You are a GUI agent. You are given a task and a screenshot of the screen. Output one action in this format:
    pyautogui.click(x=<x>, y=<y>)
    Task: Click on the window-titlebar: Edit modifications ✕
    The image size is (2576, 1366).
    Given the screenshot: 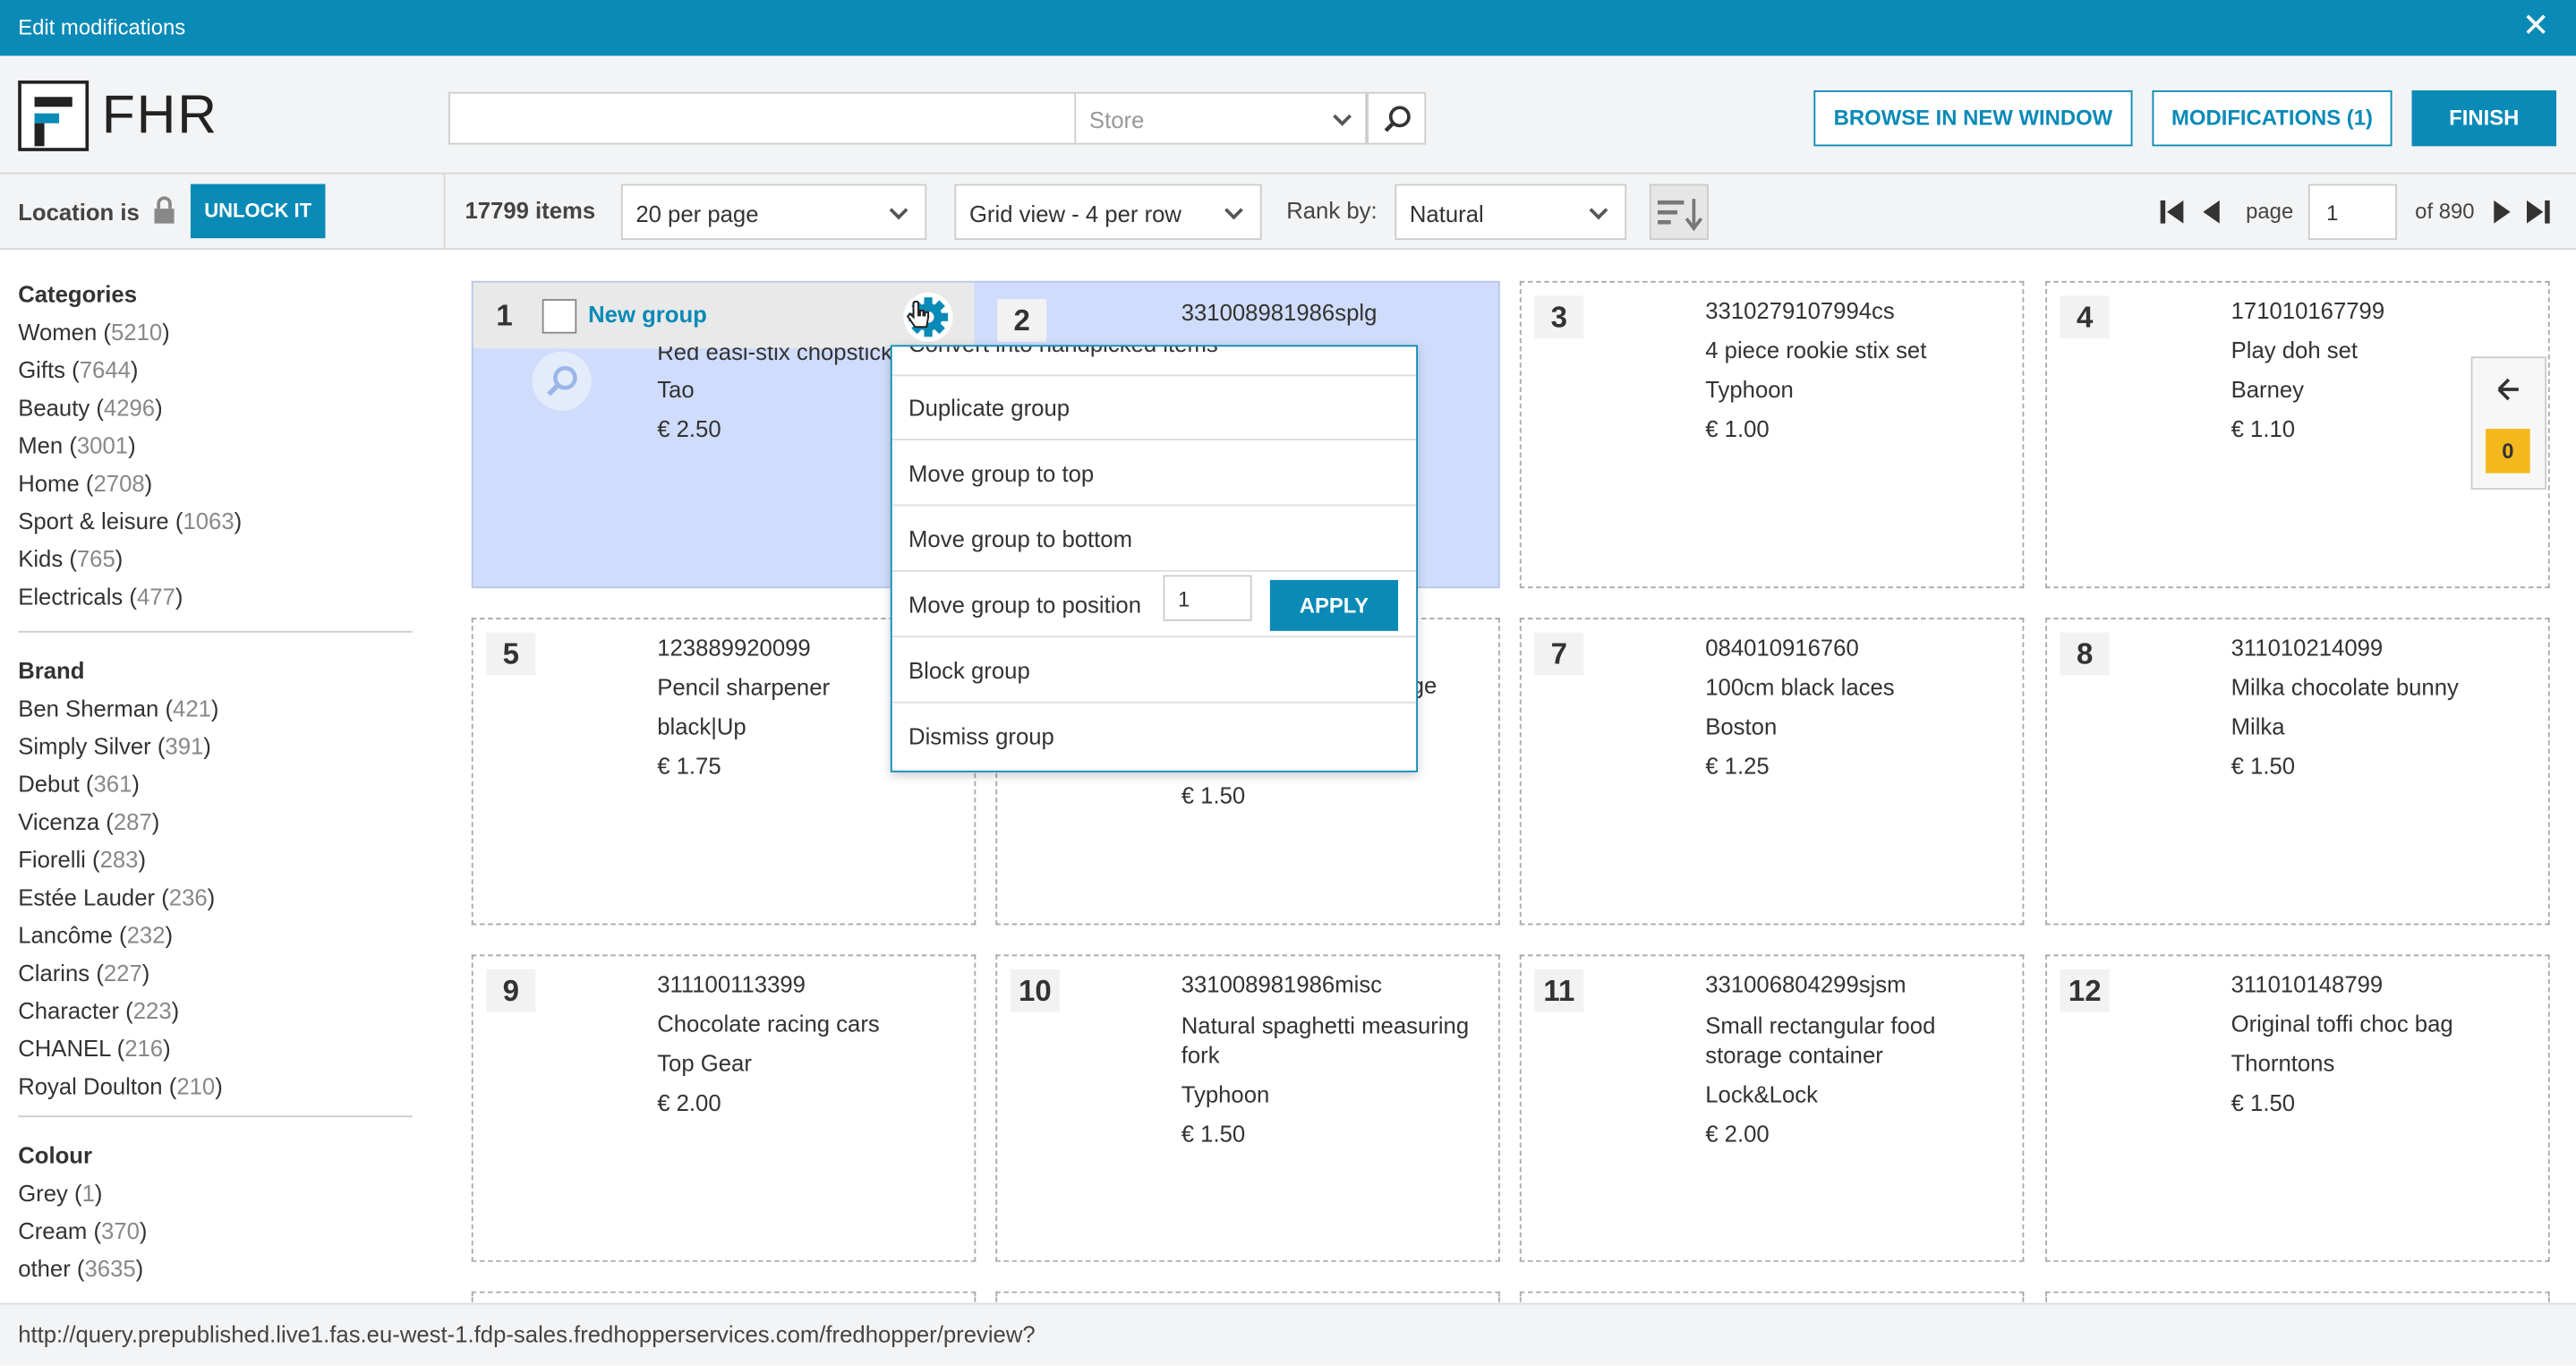 What is the action you would take?
    pyautogui.click(x=1288, y=28)
    